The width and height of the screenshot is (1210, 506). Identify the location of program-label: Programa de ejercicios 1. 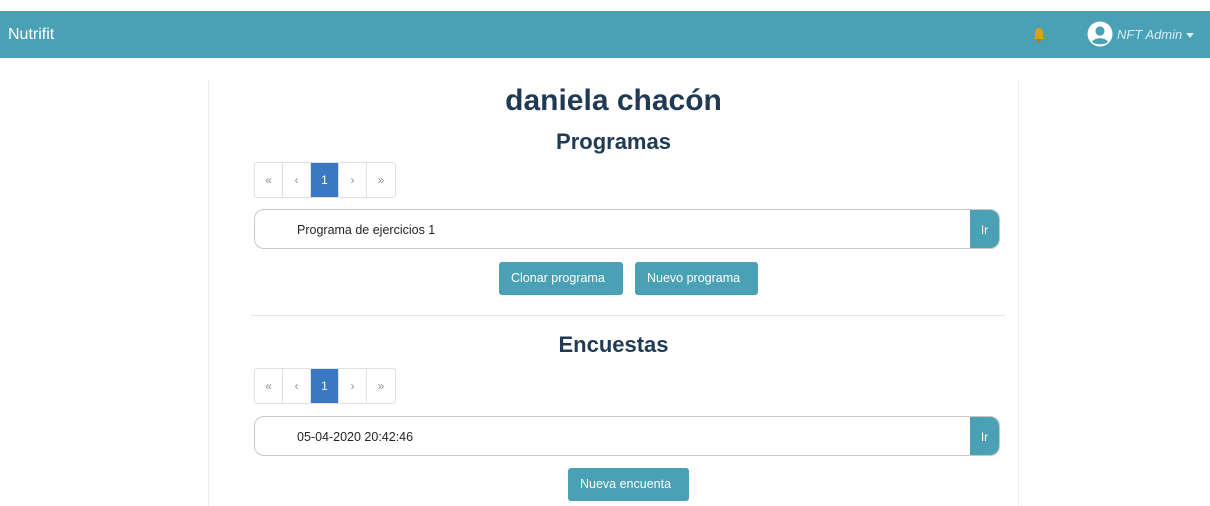
(366, 230).